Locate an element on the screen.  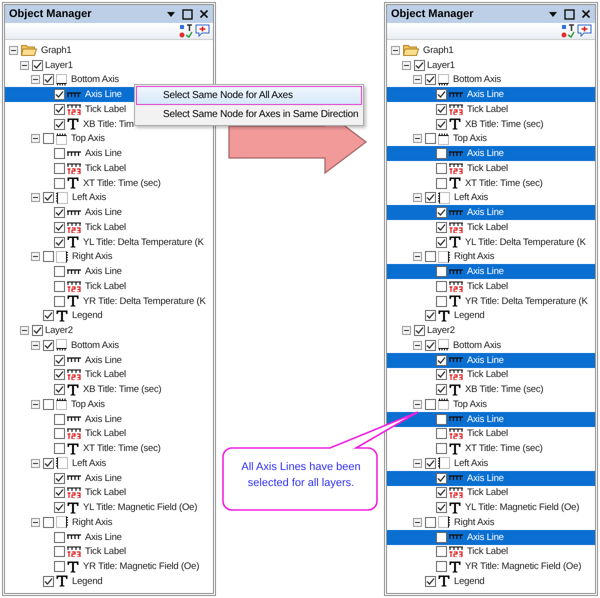
tree-item: YL Title: Delta Temperature (K is located at coordinates (491, 242).